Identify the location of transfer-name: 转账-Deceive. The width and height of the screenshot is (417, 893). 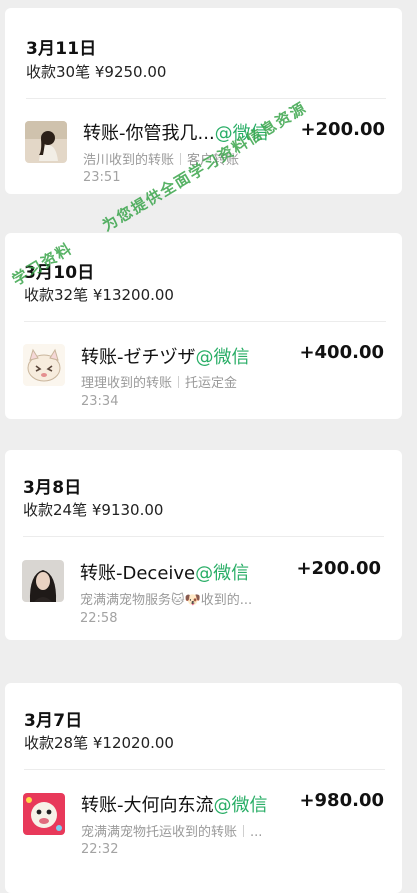
(138, 573).